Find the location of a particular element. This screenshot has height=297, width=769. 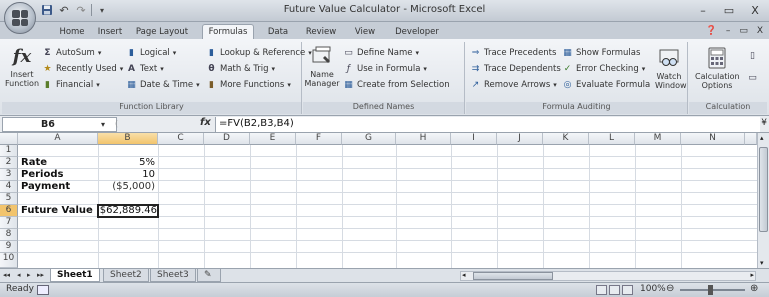

cell-a2: Rate is located at coordinates (34, 162).